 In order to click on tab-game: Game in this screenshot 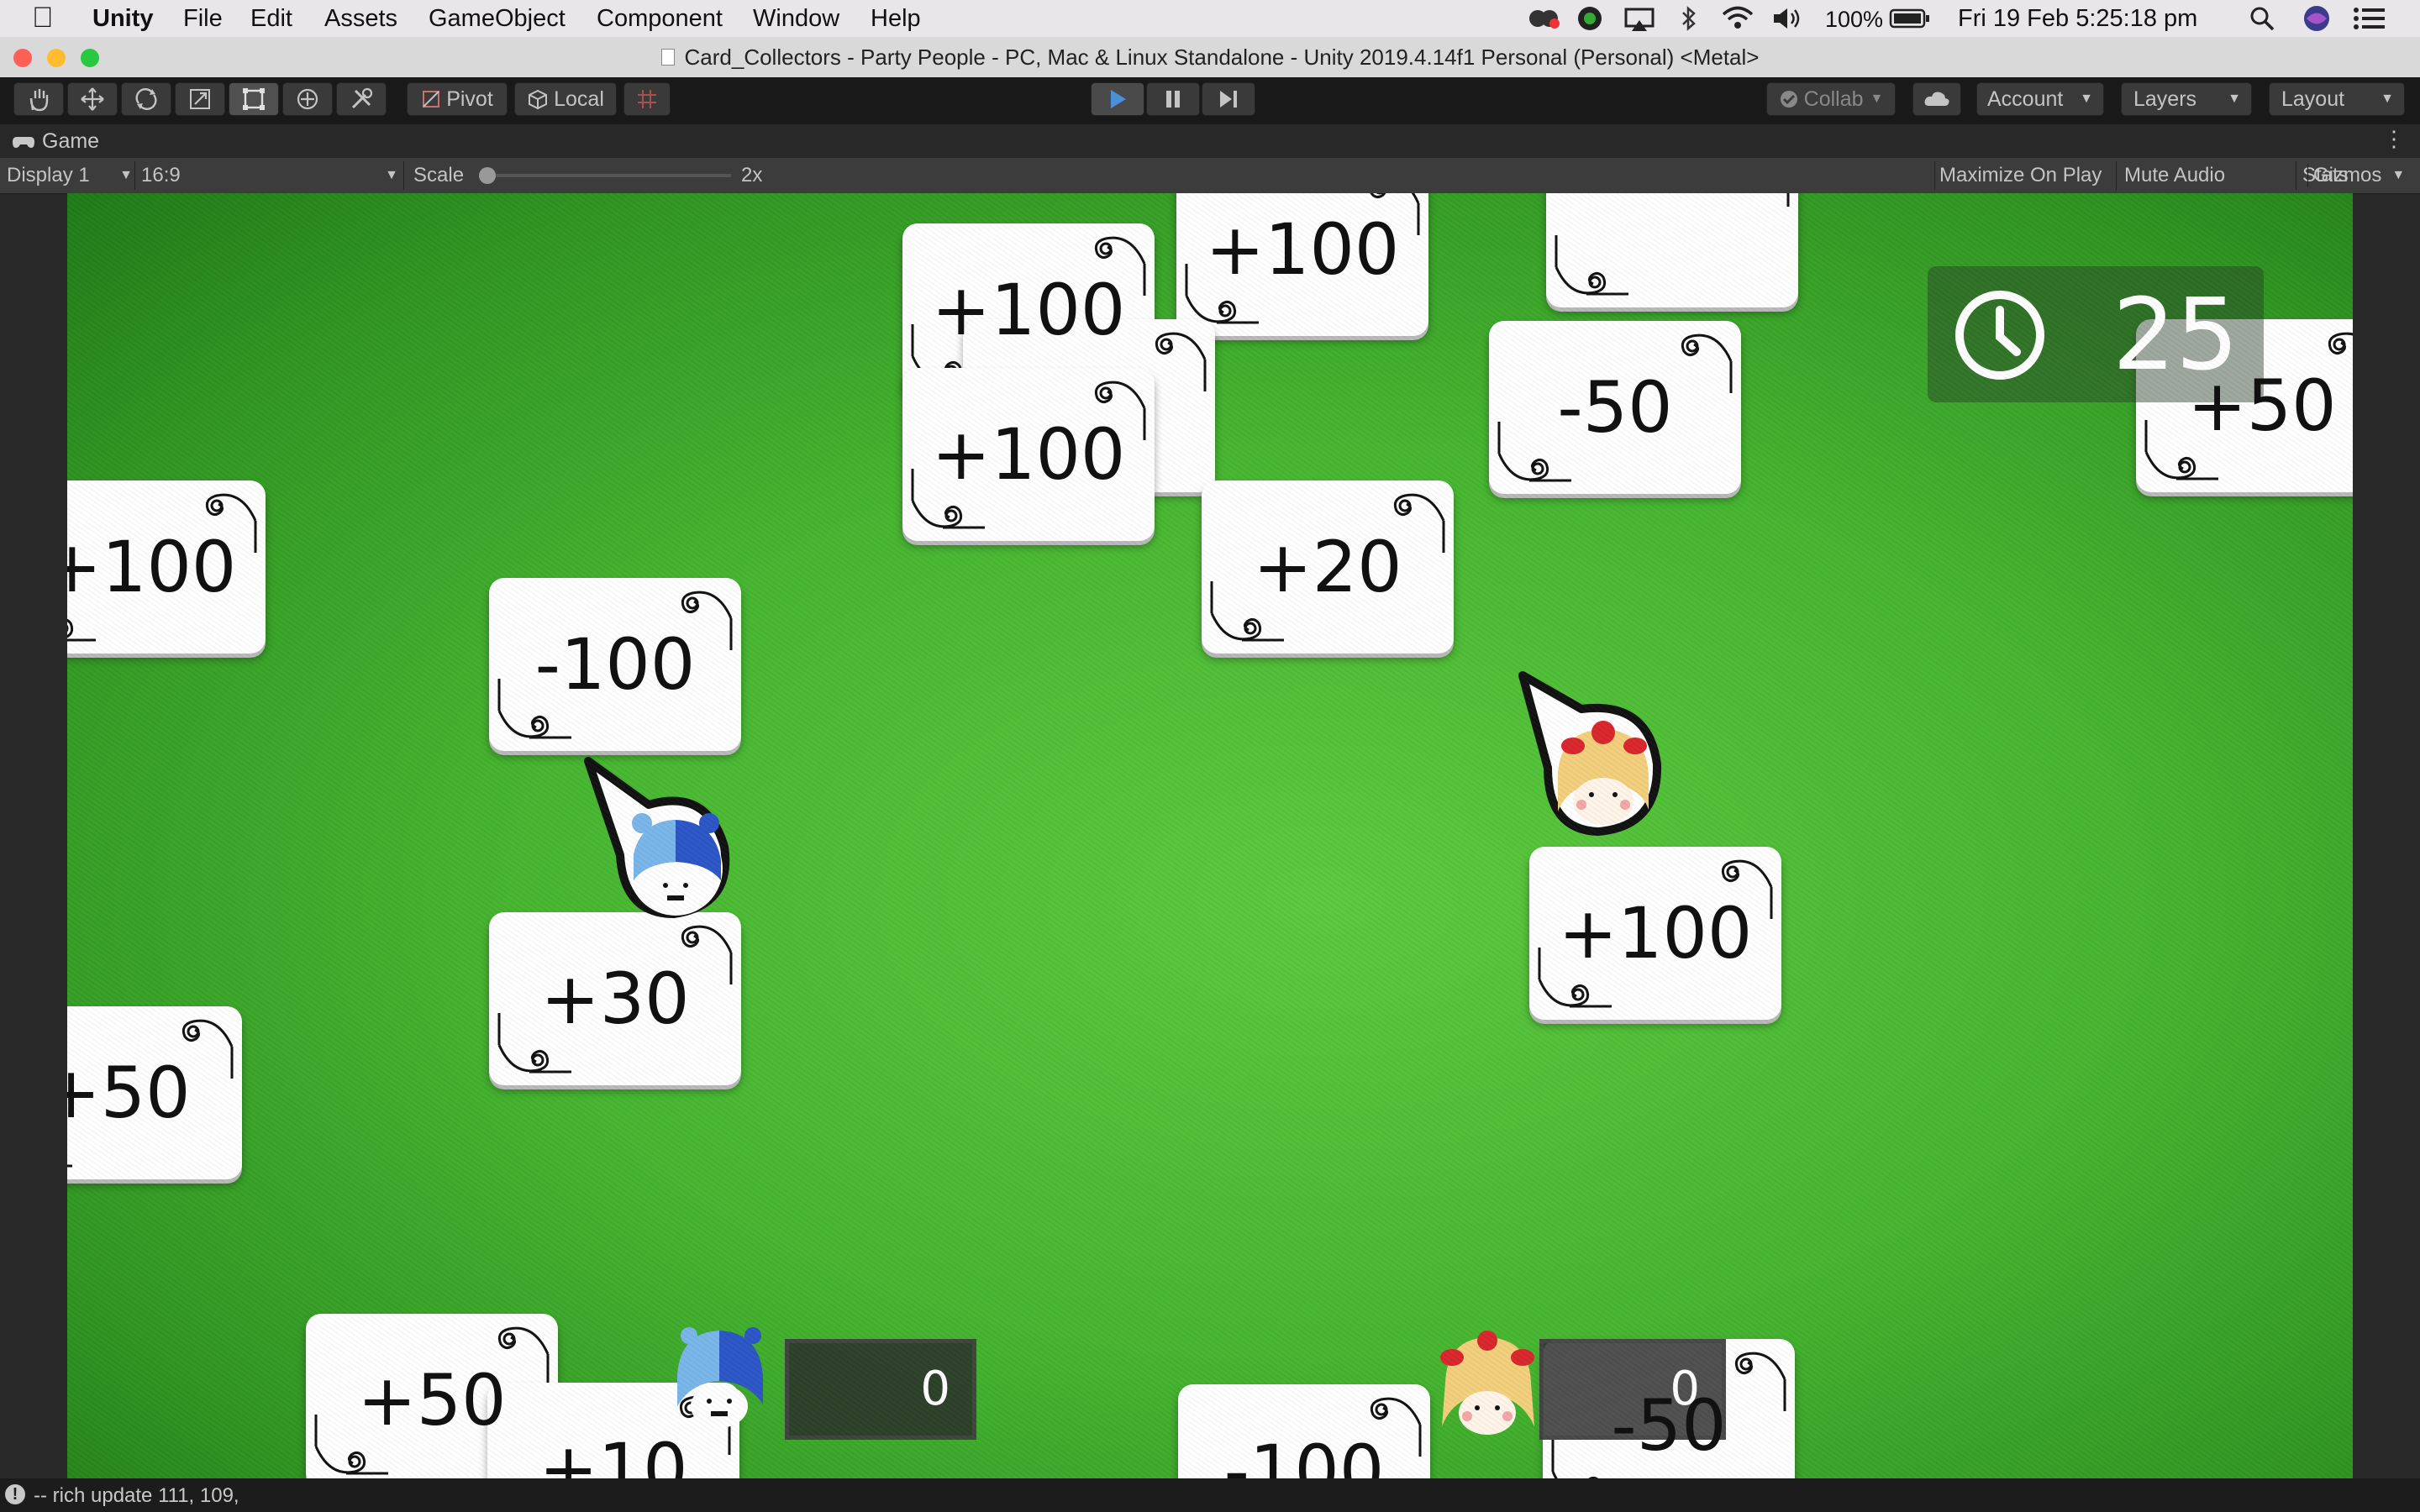, I will do `click(55, 141)`.